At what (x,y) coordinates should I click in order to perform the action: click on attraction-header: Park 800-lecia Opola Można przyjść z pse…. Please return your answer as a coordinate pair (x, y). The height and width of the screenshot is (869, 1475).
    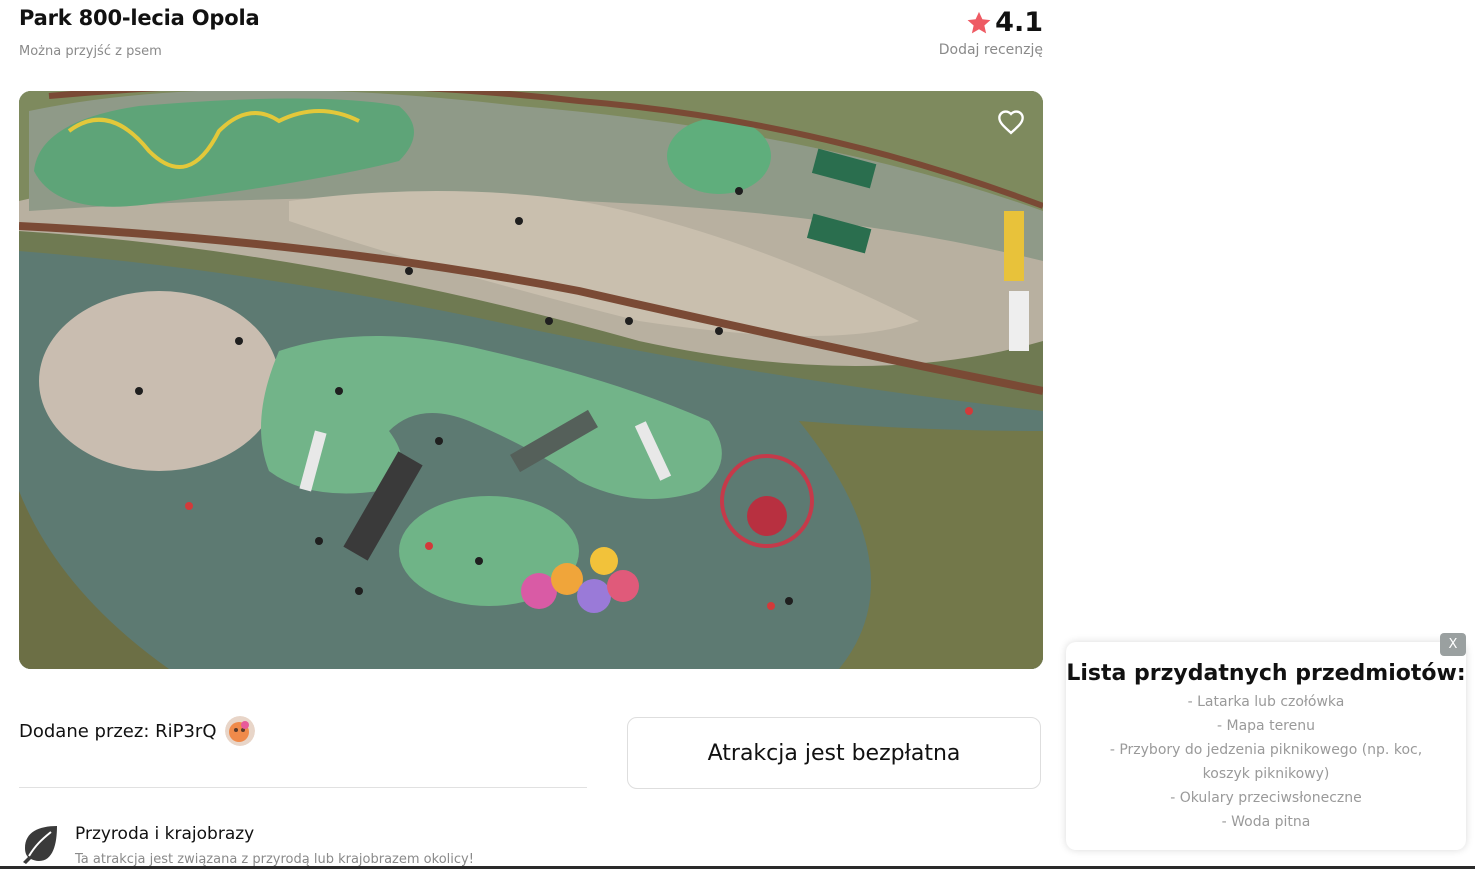
    Looking at the image, I should click on (139, 32).